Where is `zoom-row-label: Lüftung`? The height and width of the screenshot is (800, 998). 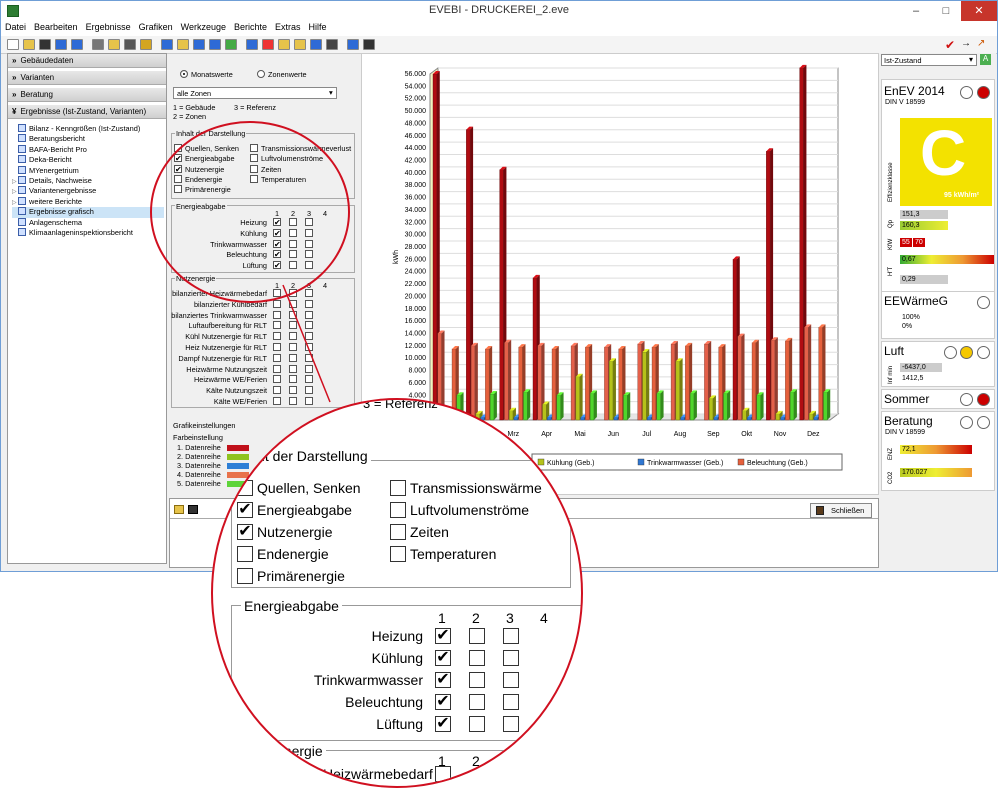 zoom-row-label: Lüftung is located at coordinates (399, 724).